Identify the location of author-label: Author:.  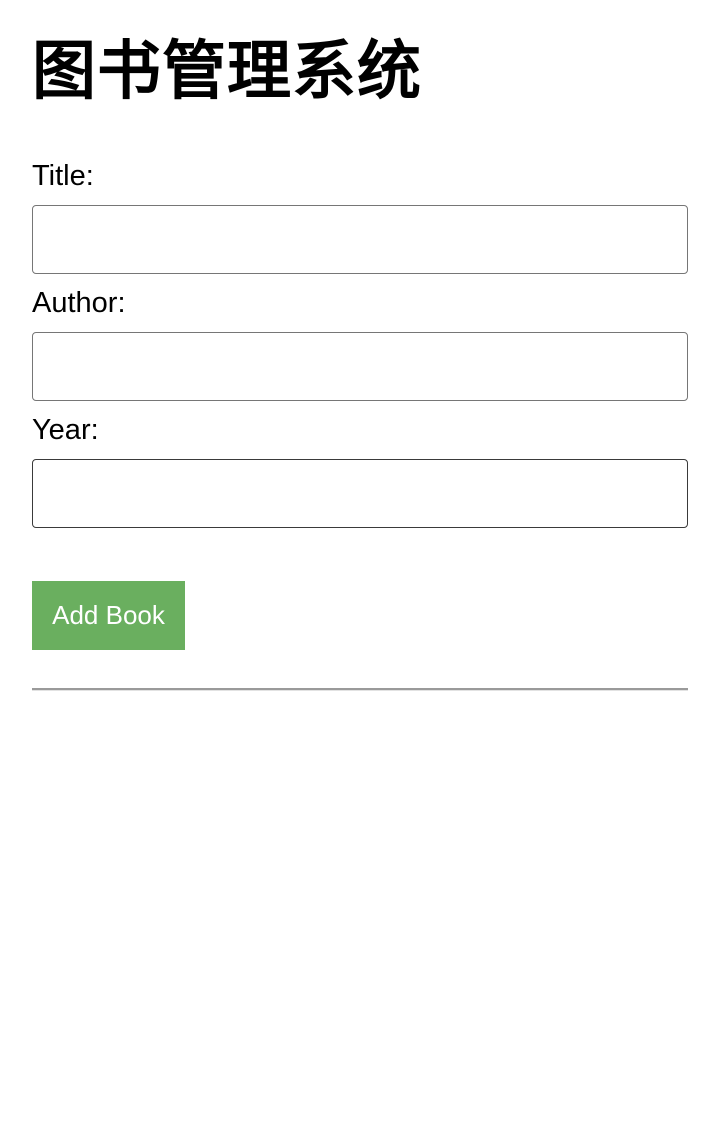
(79, 303).